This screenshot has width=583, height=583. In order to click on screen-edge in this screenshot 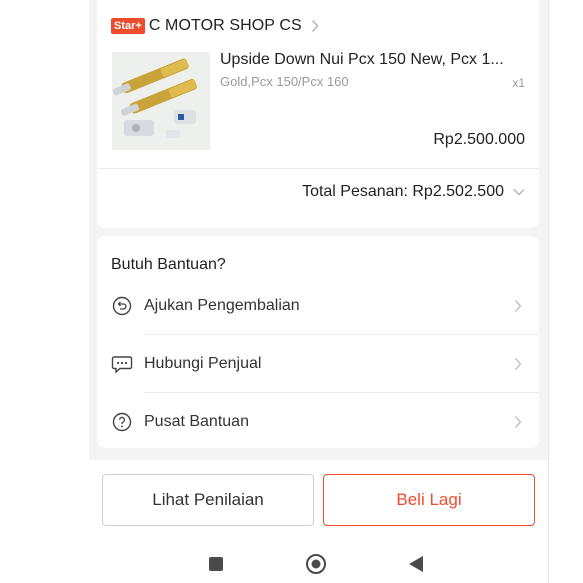, I will do `click(548, 291)`.